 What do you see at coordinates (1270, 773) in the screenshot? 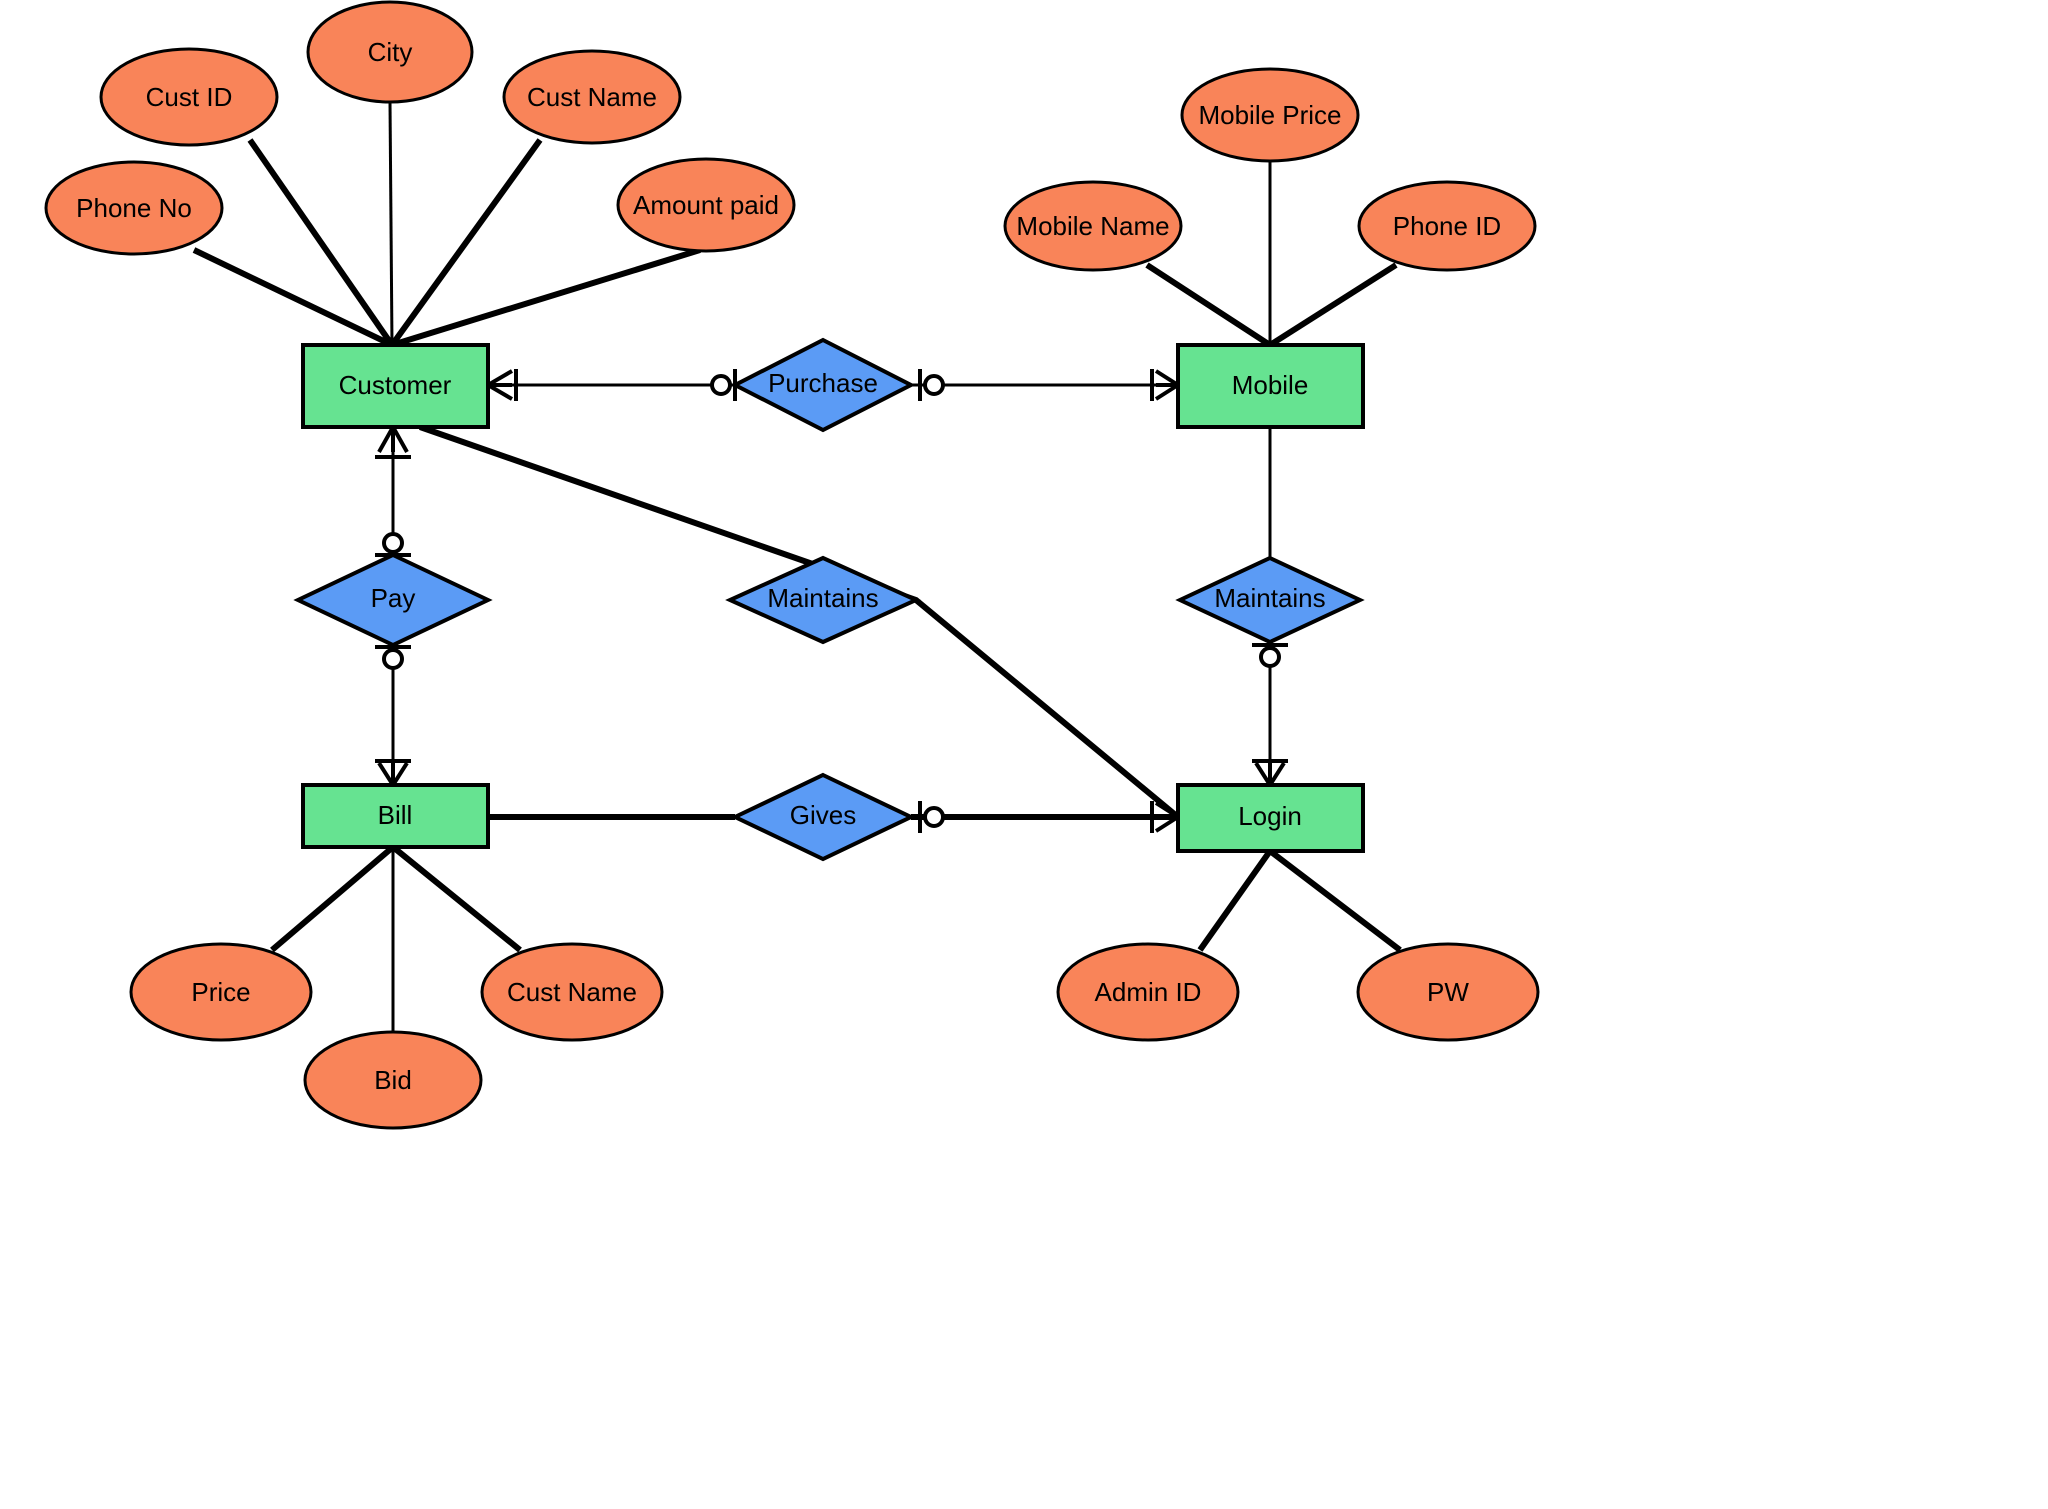
I see `marker-login-maintains2-one-many` at bounding box center [1270, 773].